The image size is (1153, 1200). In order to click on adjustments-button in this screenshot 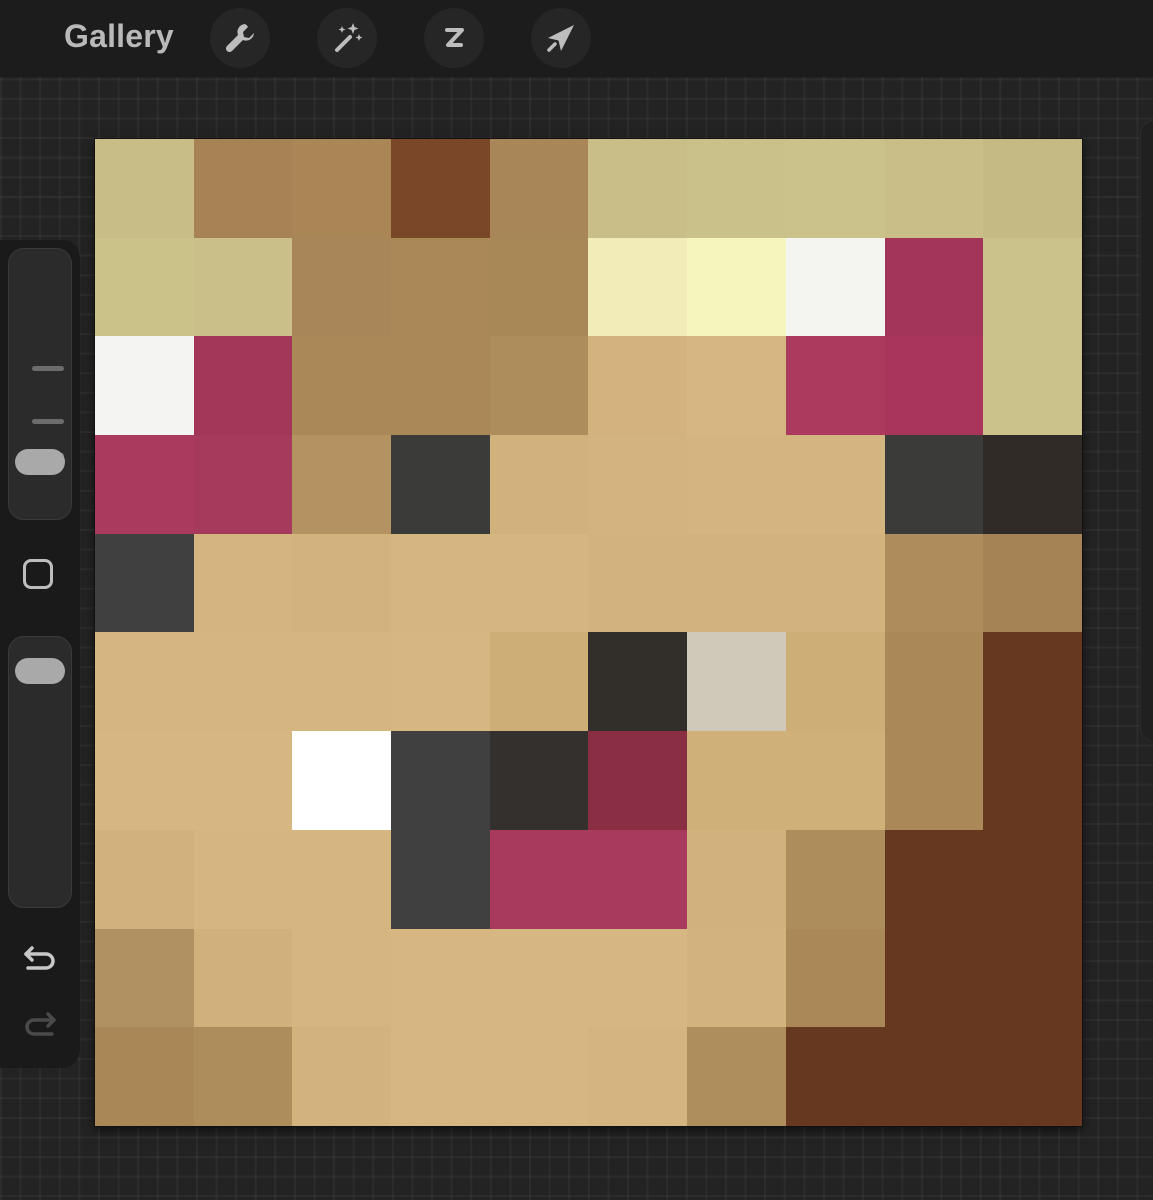, I will do `click(347, 38)`.